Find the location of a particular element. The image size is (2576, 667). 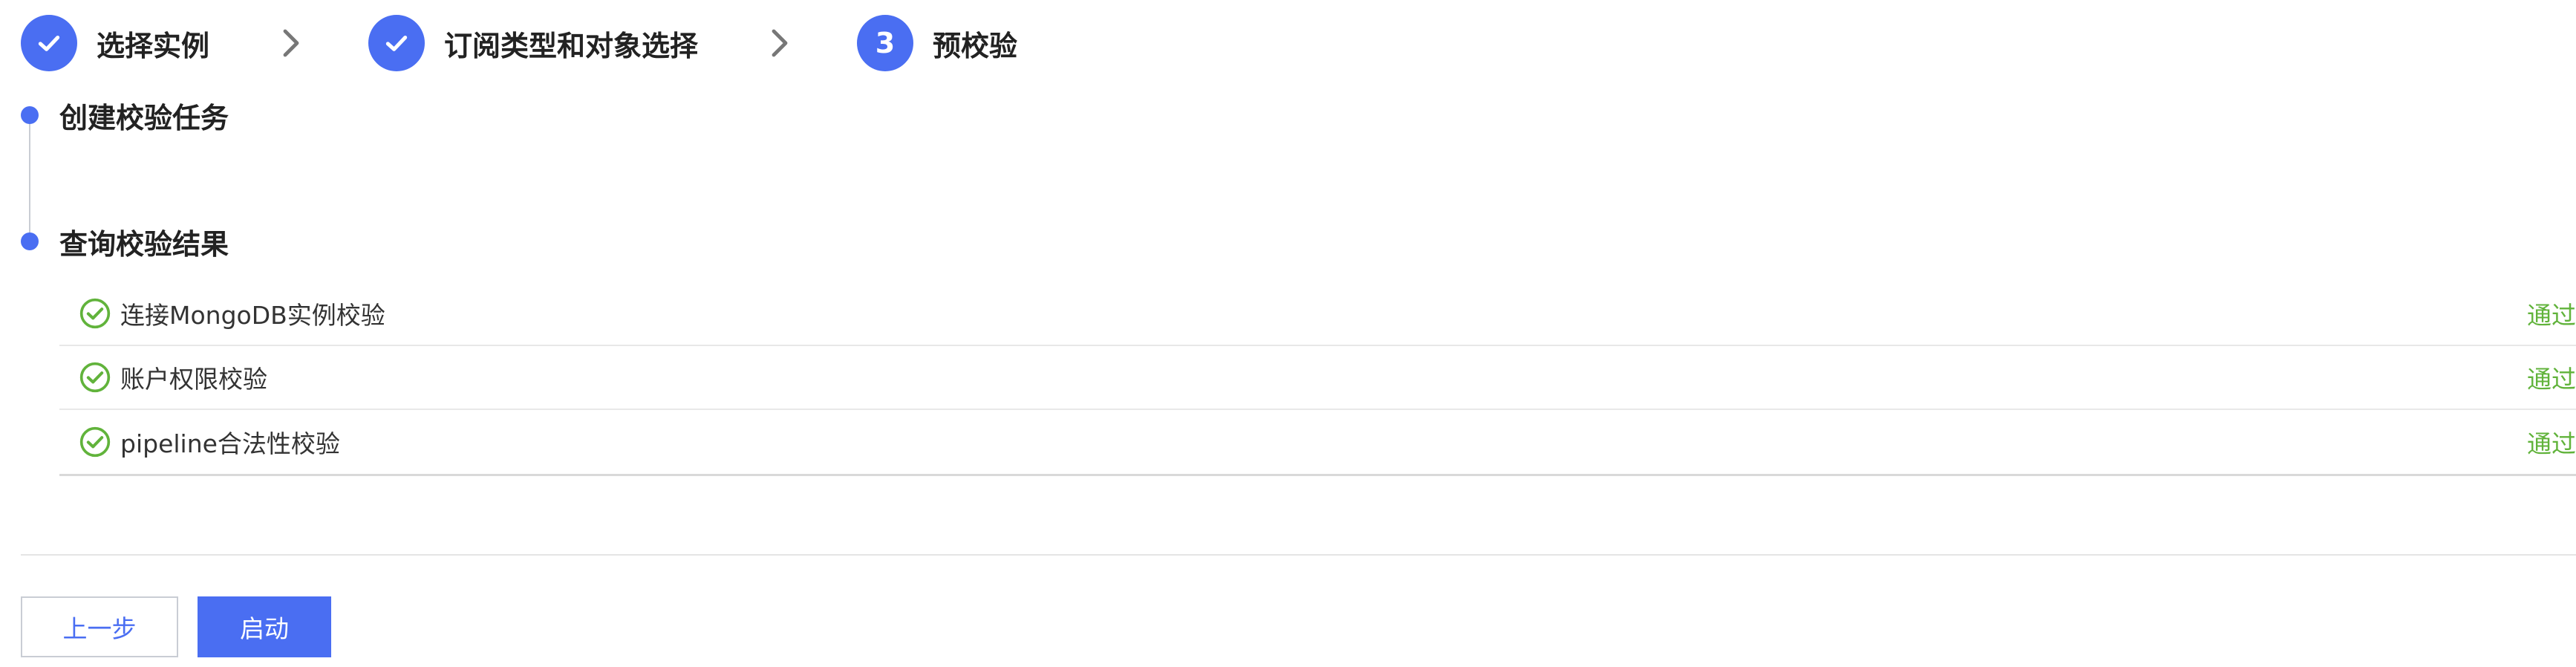

check-item-name: 连接MongoDB实例校验 is located at coordinates (252, 315).